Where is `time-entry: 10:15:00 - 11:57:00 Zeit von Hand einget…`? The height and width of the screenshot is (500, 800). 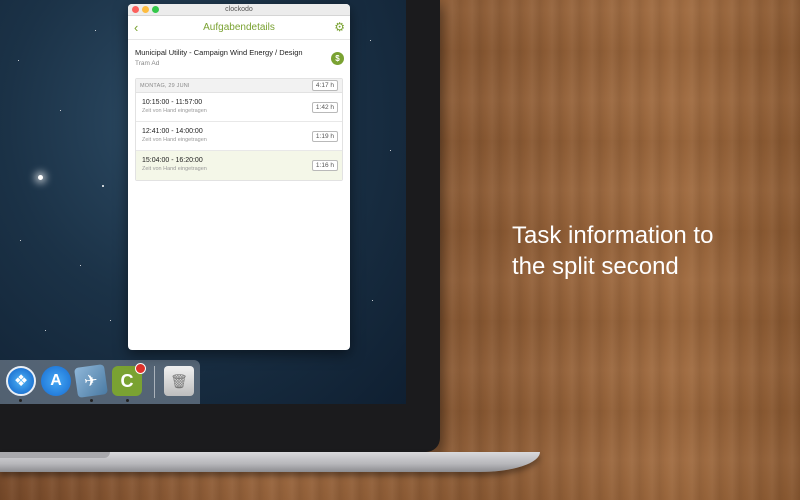
time-entry: 10:15:00 - 11:57:00 Zeit von Hand einget… is located at coordinates (239, 107).